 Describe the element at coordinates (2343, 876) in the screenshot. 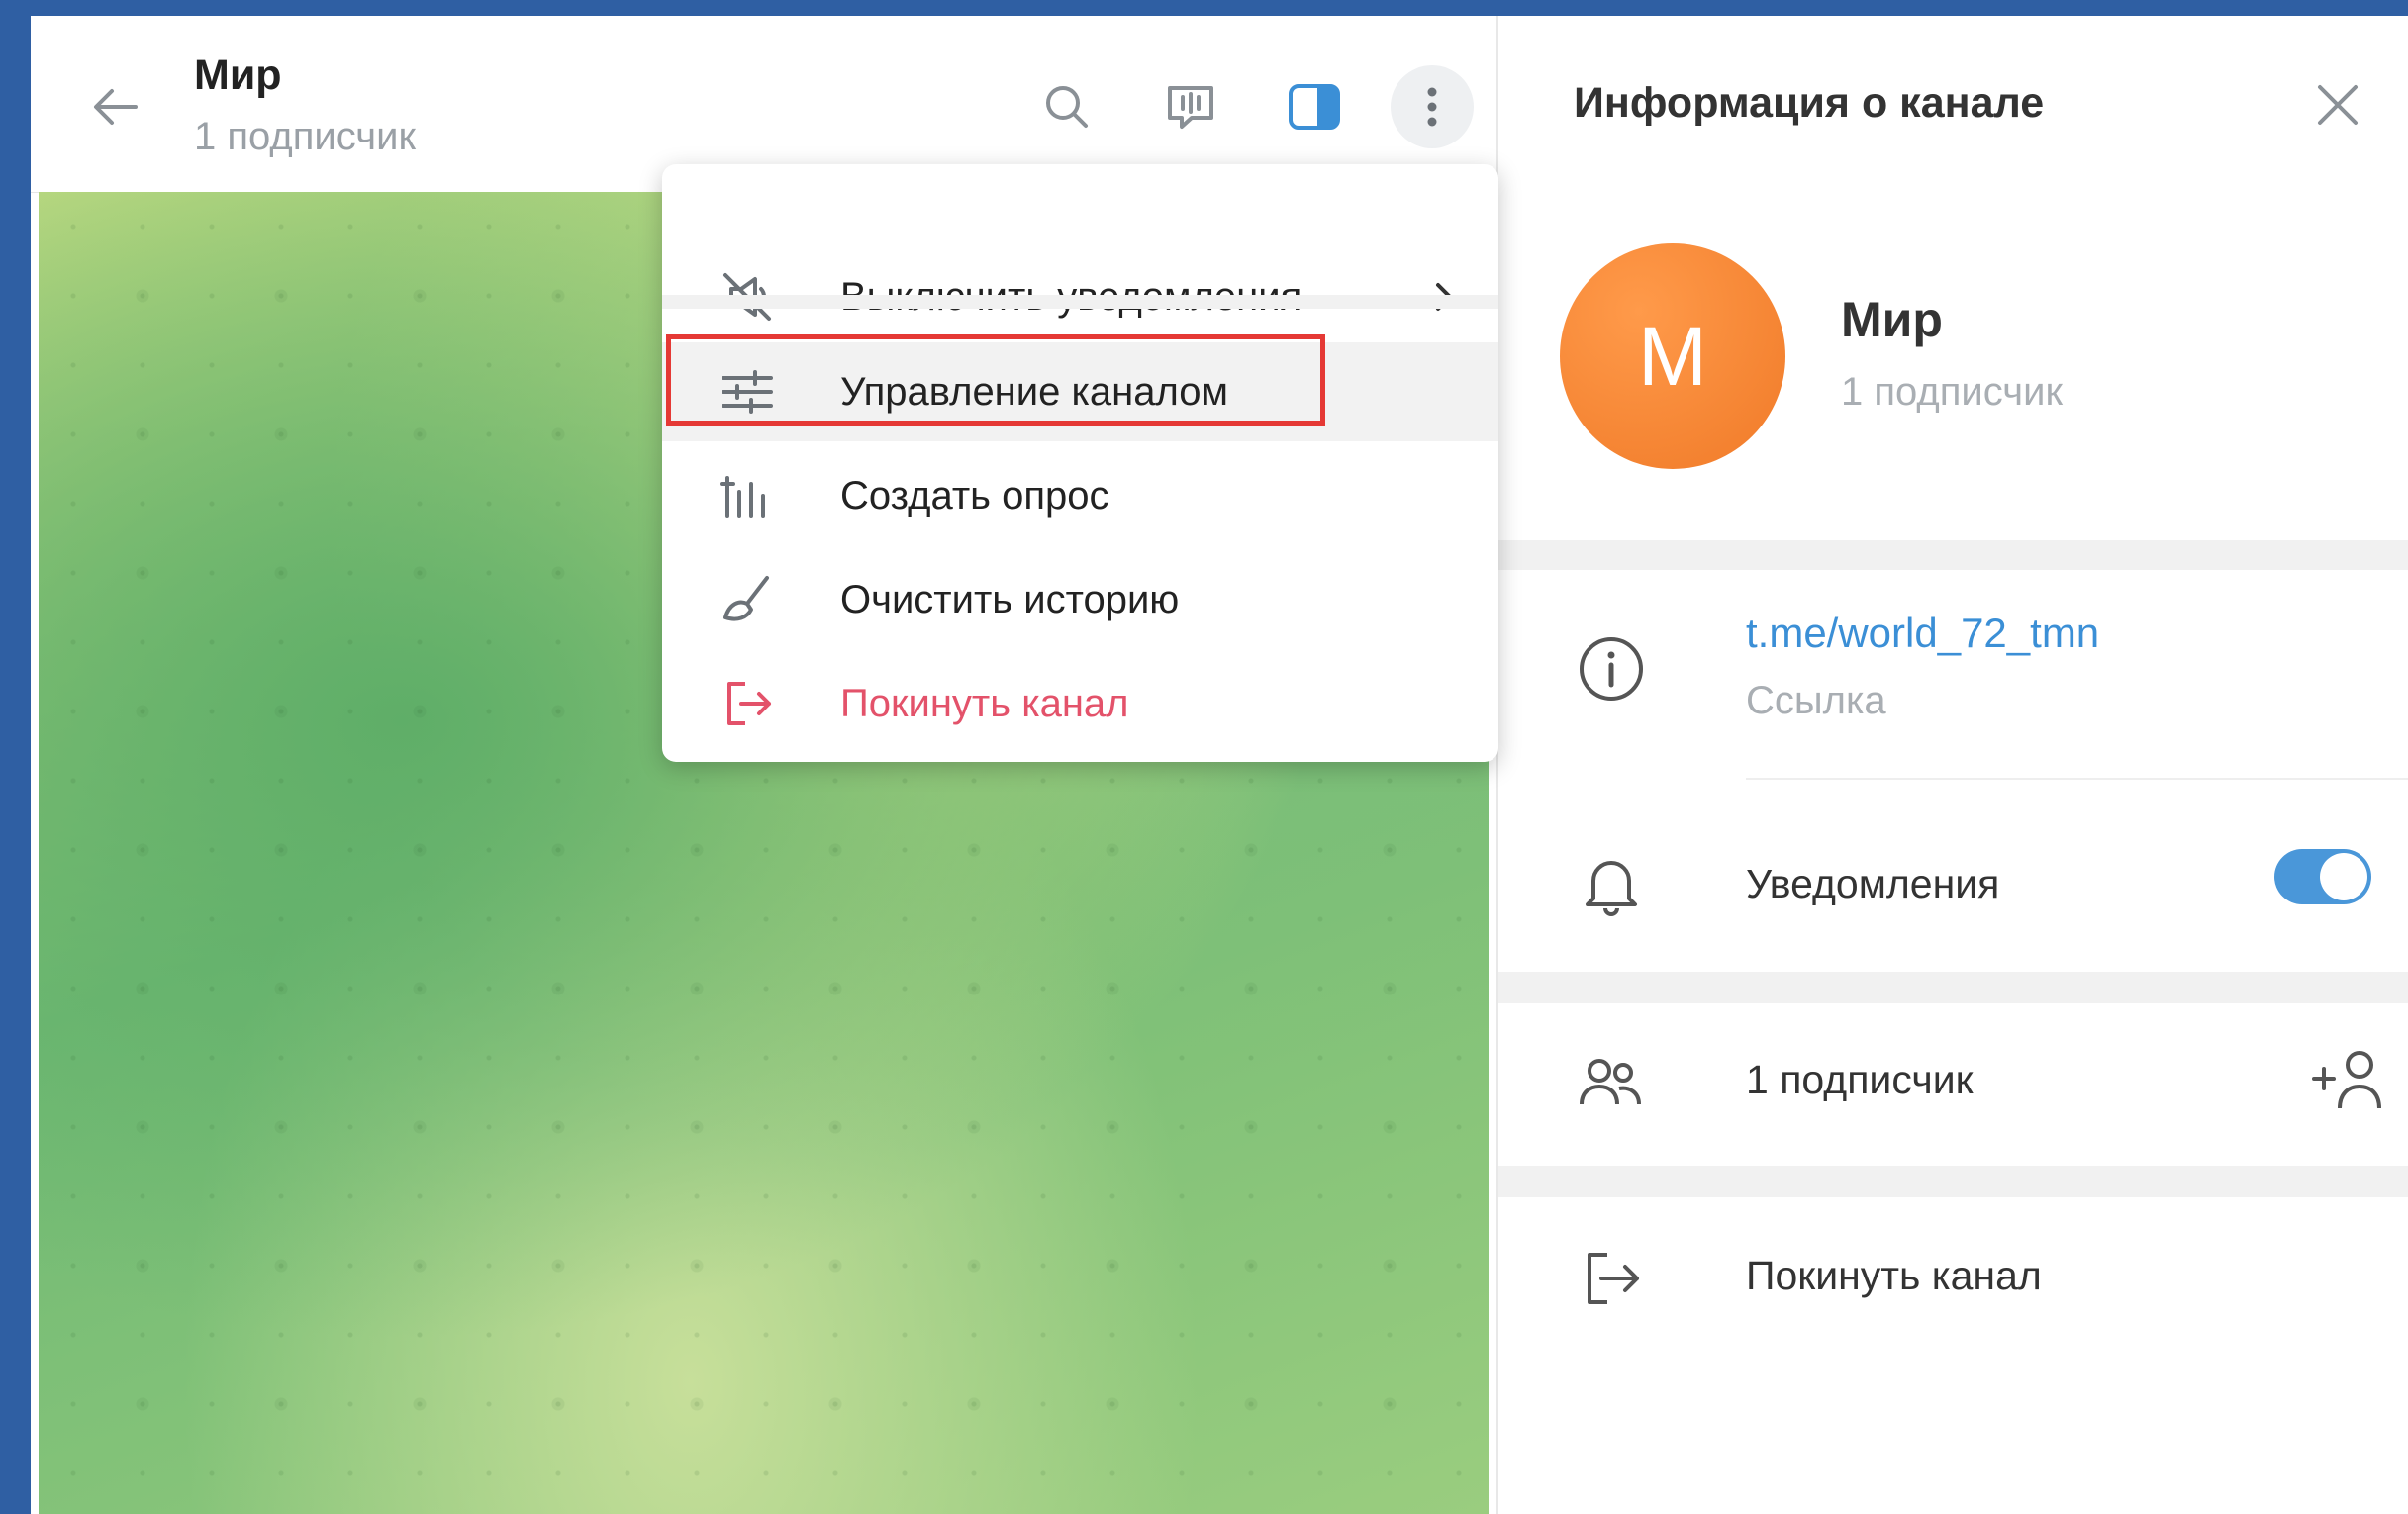

I see `toggle-knob` at that location.